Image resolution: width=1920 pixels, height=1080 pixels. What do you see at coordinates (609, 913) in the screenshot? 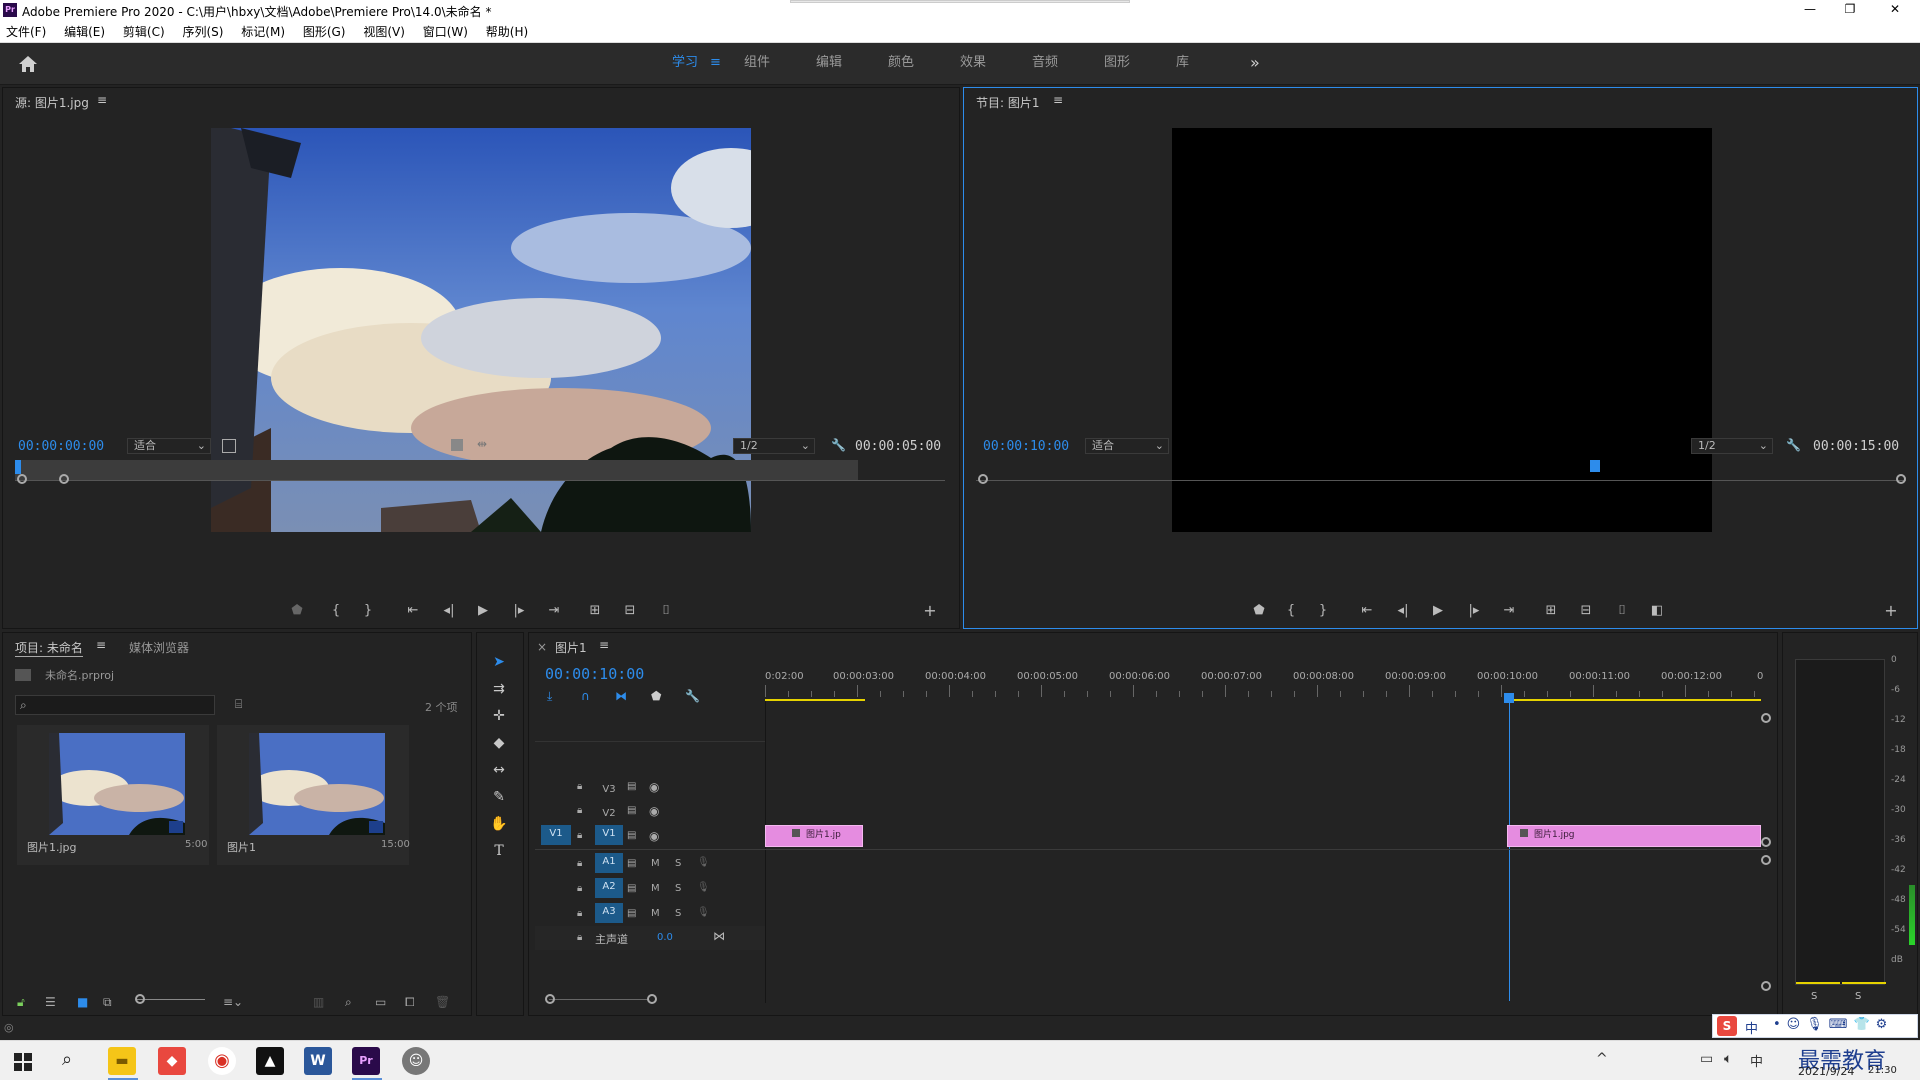
I see `track-label-a3: A3` at bounding box center [609, 913].